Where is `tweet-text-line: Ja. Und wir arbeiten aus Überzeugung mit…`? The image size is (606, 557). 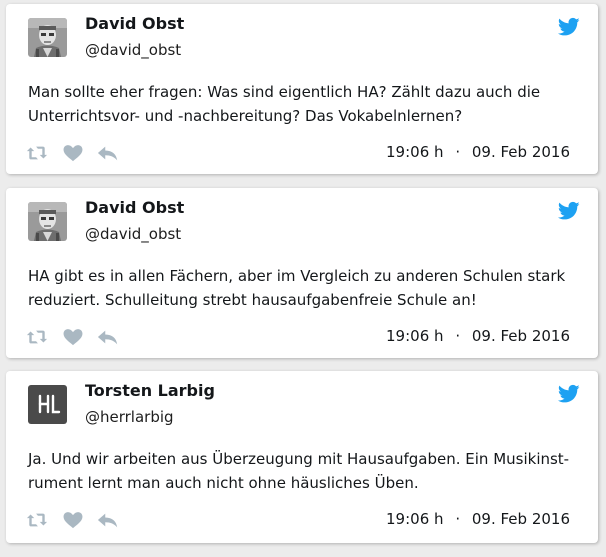
tweet-text-line: Ja. Und wir arbeiten aus Überzeugung mit… is located at coordinates (299, 459).